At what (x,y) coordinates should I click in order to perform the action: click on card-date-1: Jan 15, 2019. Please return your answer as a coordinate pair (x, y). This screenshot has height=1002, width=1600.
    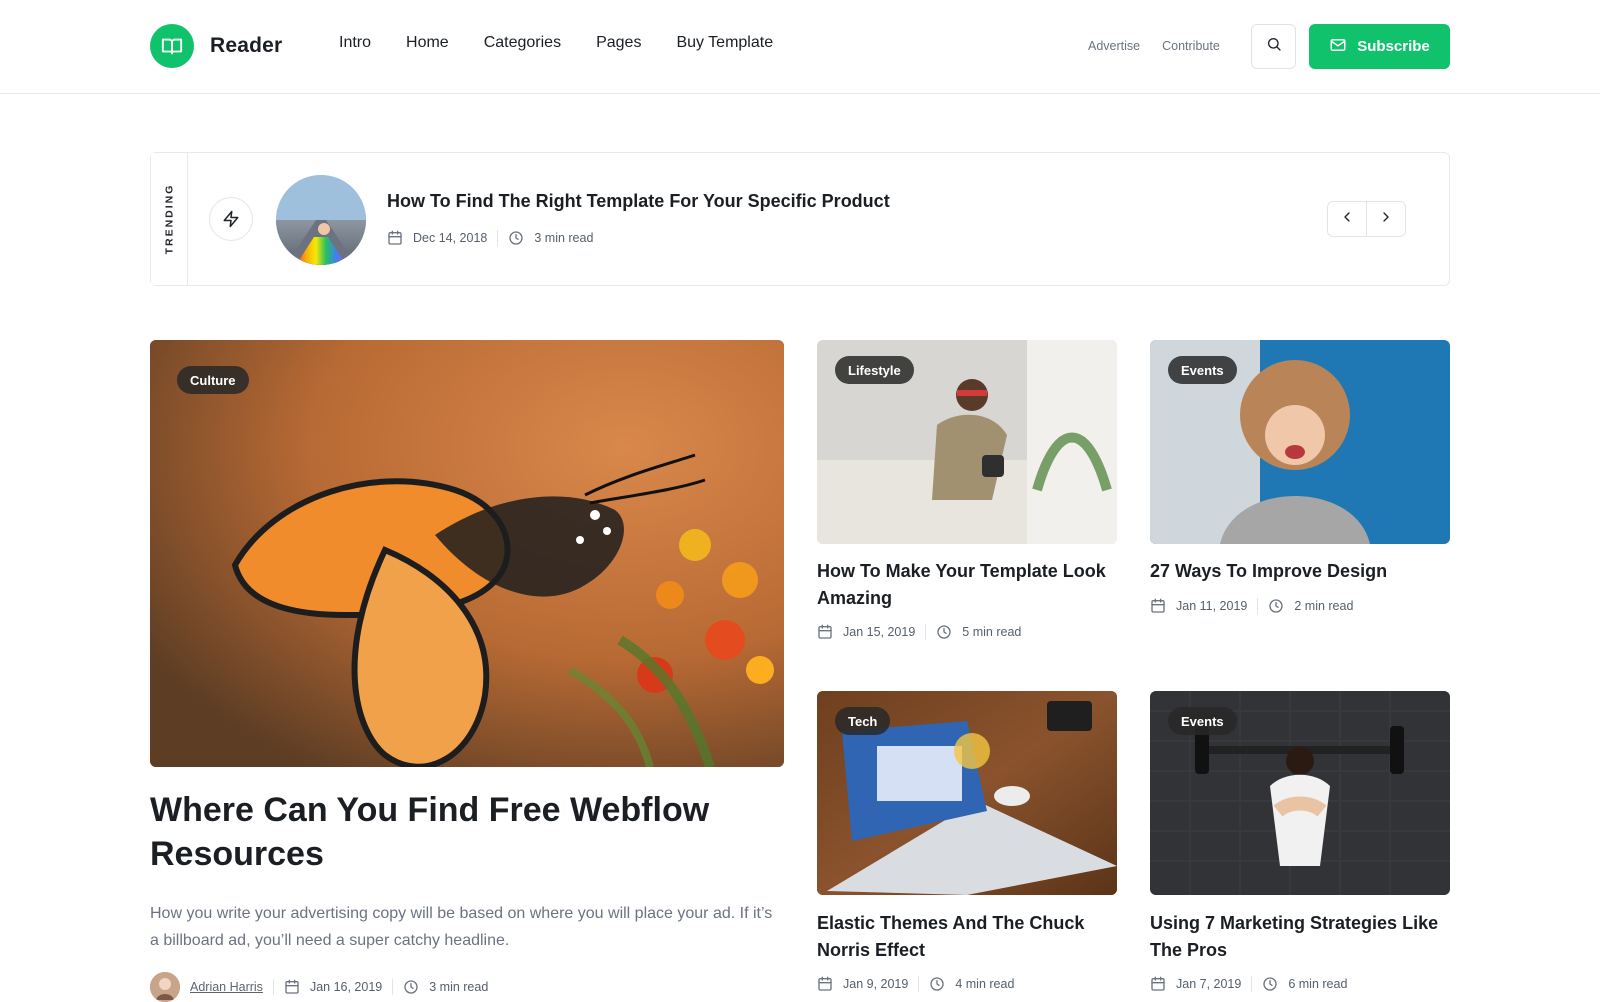
    Looking at the image, I should click on (879, 632).